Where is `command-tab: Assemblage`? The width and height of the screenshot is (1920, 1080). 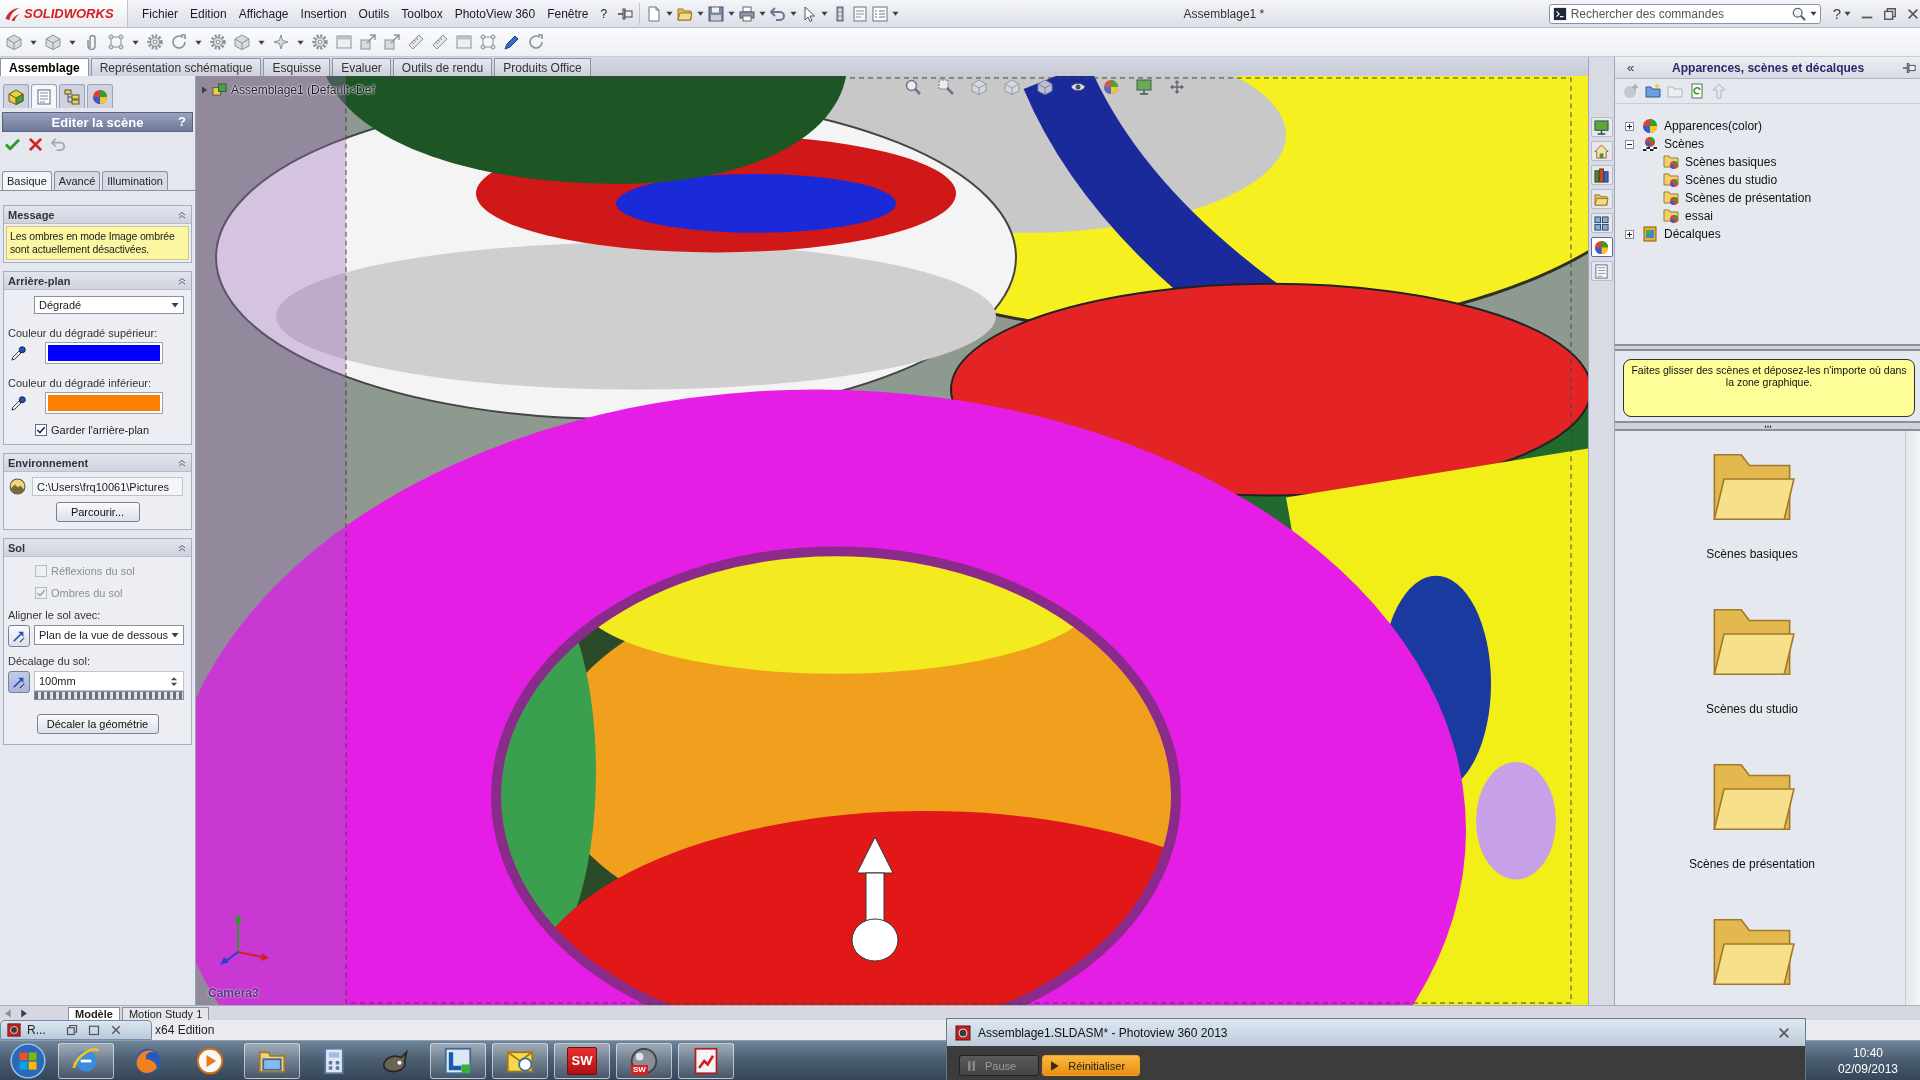
command-tab: Assemblage is located at coordinates (44, 67).